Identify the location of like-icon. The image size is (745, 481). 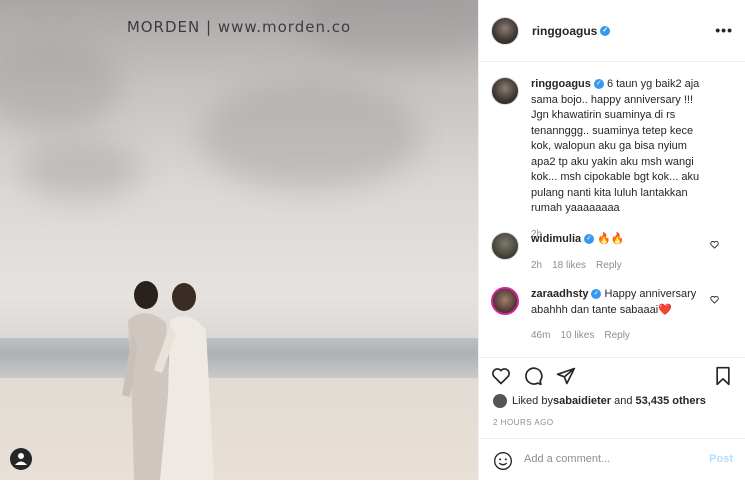
(501, 376).